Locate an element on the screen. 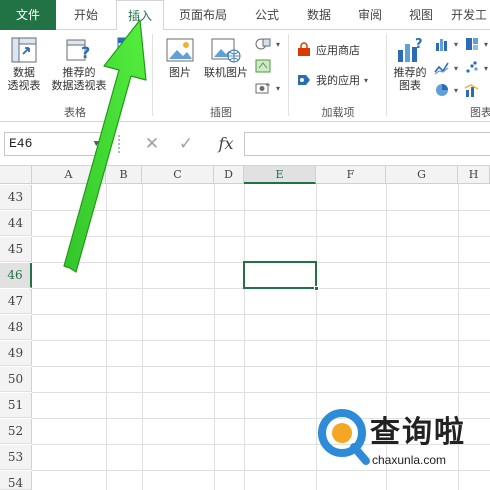  column-header-e: E is located at coordinates (280, 175).